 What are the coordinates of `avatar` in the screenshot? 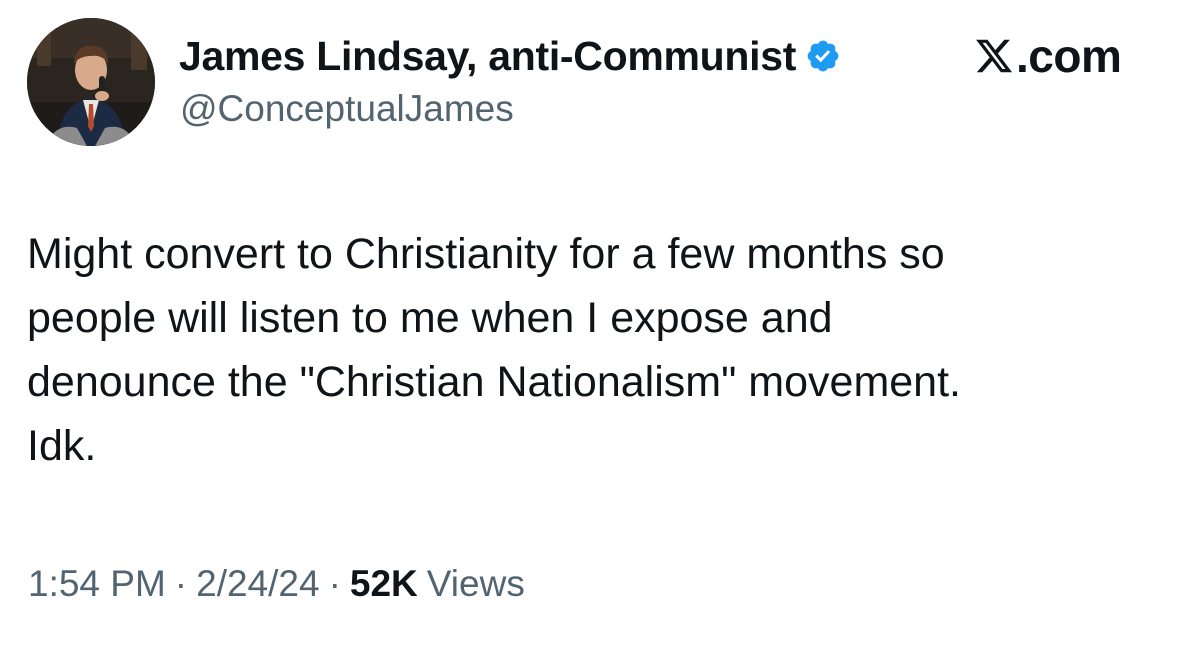 It's located at (91, 82).